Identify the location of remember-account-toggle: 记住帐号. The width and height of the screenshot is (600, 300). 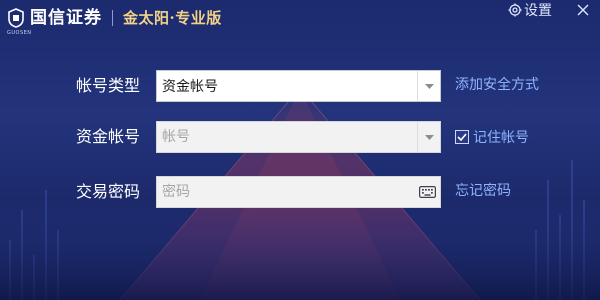
(492, 137).